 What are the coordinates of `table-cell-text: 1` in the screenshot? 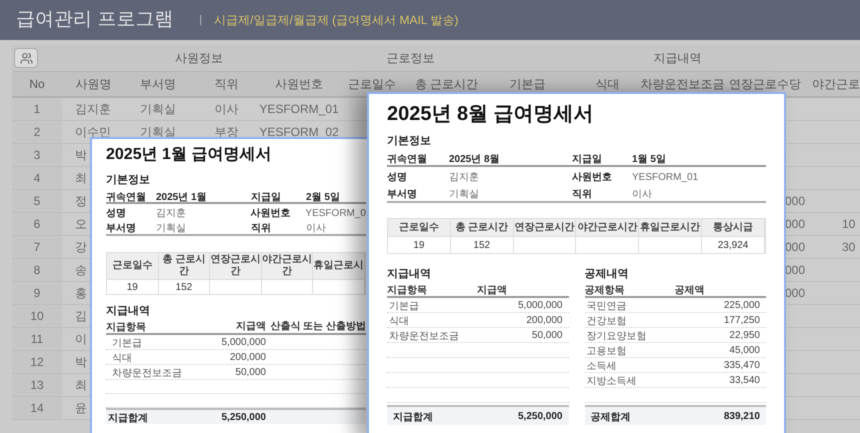 It's located at (37, 109).